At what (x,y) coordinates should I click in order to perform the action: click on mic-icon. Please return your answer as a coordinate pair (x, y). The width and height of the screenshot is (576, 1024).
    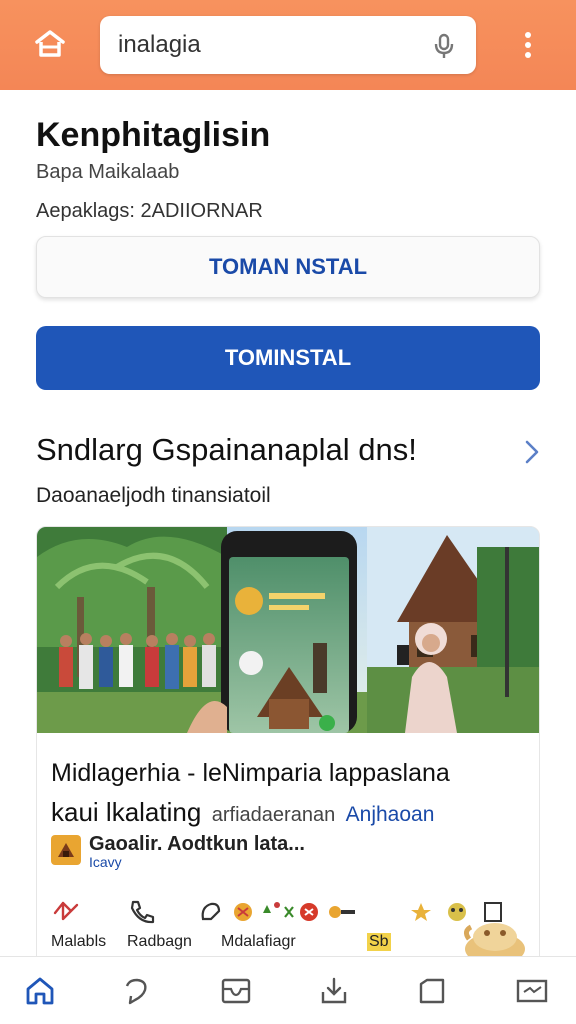
    Looking at the image, I should click on (444, 45).